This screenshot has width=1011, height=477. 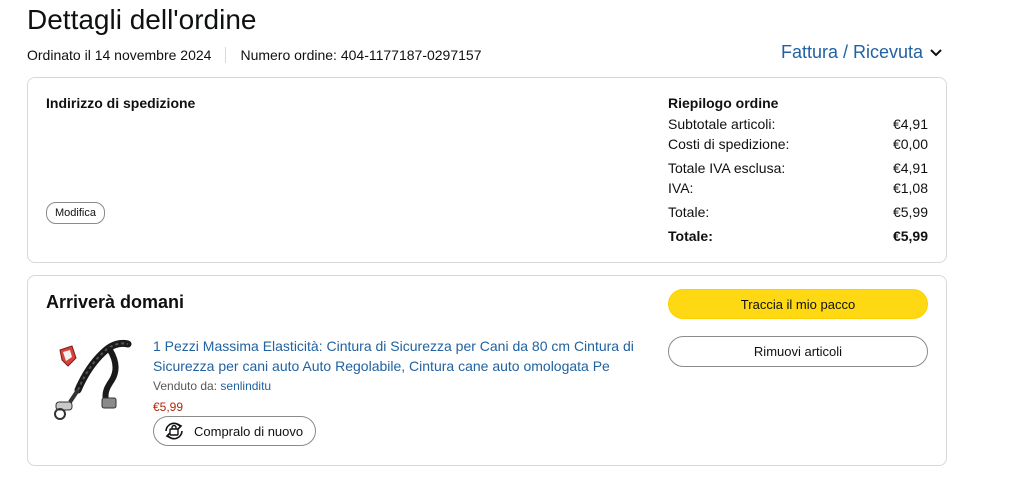 I want to click on seller-link: senlinditu, so click(x=245, y=386).